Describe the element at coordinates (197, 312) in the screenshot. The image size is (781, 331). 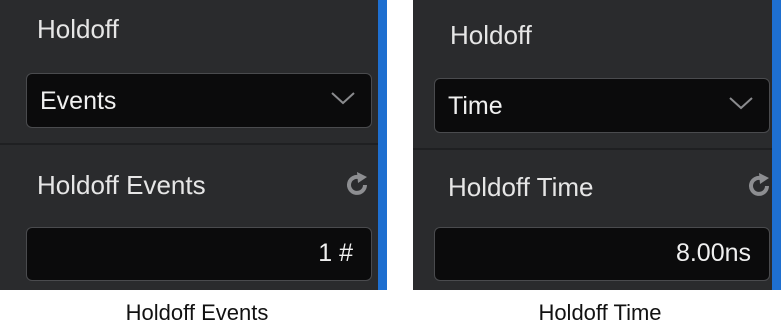
I see `caption-holdoff-events: Holdoff Events` at that location.